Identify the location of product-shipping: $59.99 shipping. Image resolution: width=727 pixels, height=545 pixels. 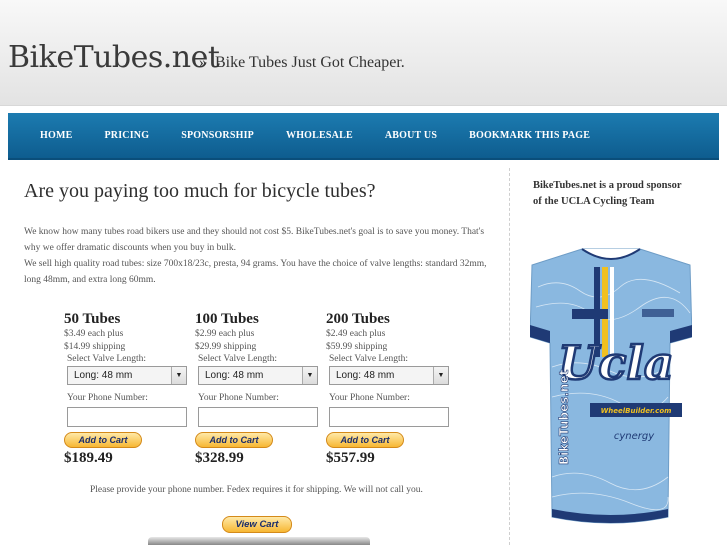
(357, 347).